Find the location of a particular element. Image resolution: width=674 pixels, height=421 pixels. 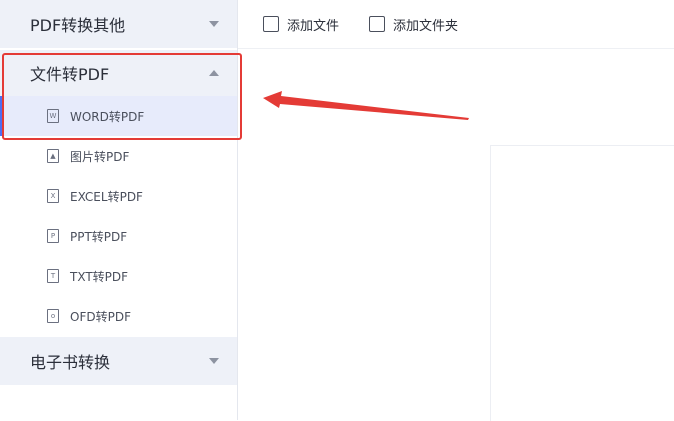

chevron-up-icon is located at coordinates (214, 73).